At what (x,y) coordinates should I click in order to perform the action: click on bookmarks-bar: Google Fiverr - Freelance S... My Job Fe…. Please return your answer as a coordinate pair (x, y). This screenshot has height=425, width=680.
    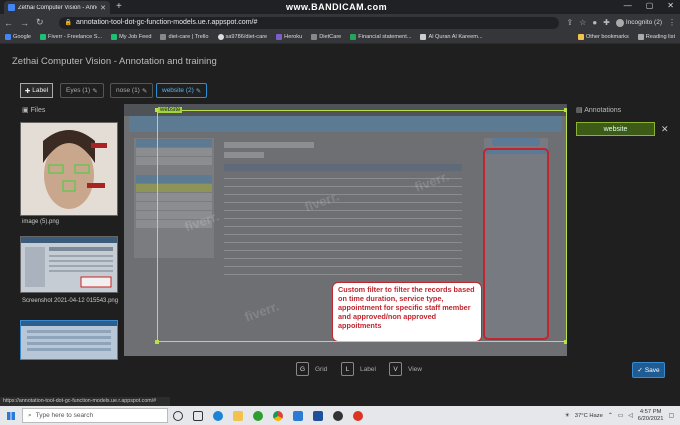
    Looking at the image, I should click on (340, 37).